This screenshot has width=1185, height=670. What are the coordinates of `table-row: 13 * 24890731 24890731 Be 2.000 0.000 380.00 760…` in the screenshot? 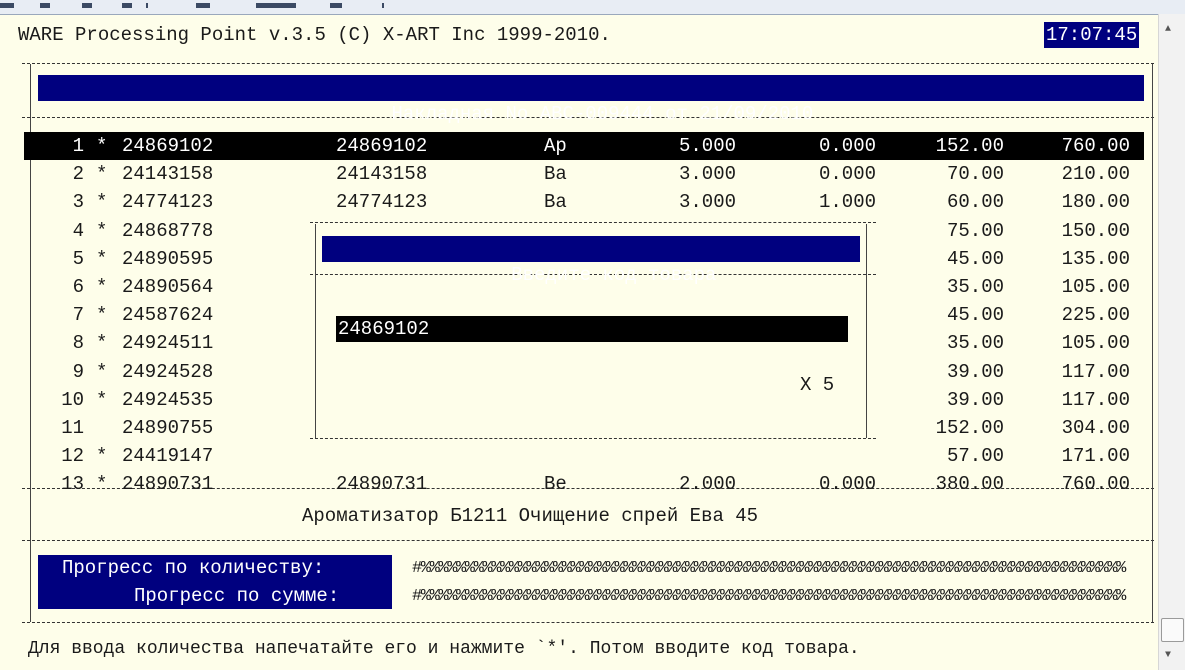 It's located at (584, 484).